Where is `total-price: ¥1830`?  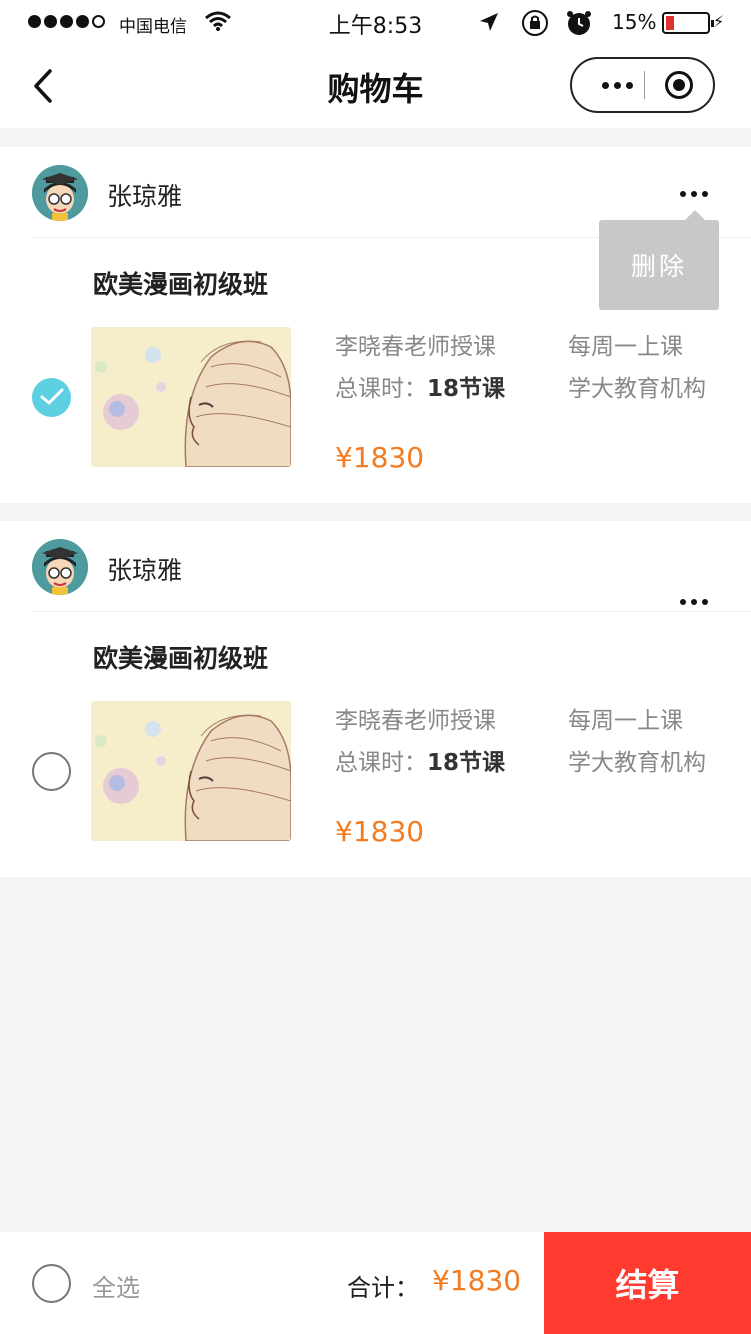
total-price: ¥1830 is located at coordinates (477, 1280).